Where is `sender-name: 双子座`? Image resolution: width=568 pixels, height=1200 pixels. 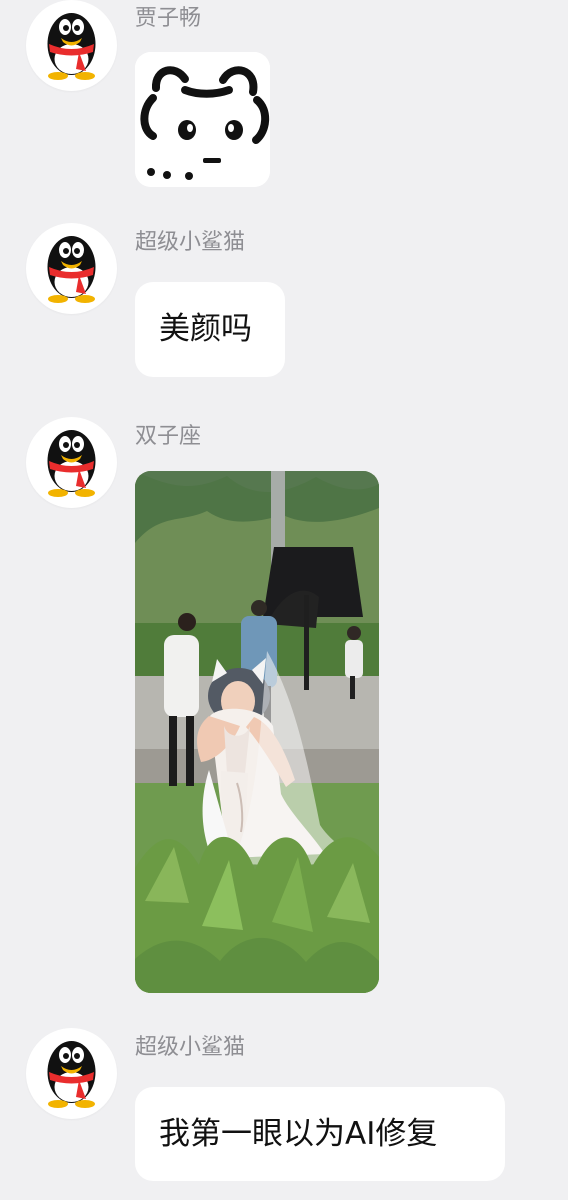
sender-name: 双子座 is located at coordinates (168, 436).